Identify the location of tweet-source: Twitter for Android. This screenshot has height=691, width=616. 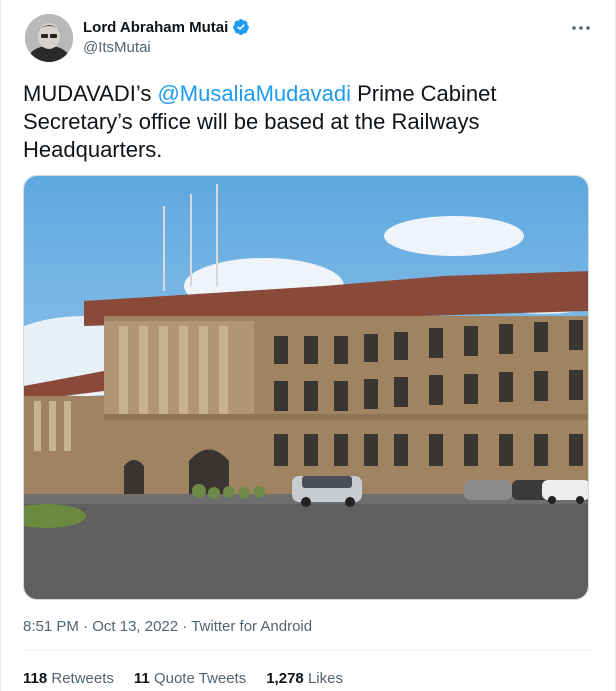
(251, 626).